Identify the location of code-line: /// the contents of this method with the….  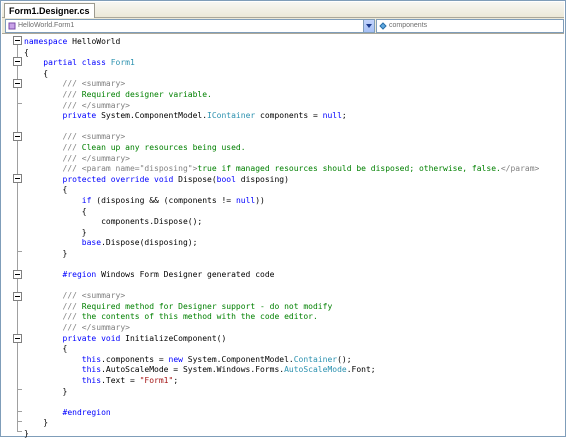
(281, 317).